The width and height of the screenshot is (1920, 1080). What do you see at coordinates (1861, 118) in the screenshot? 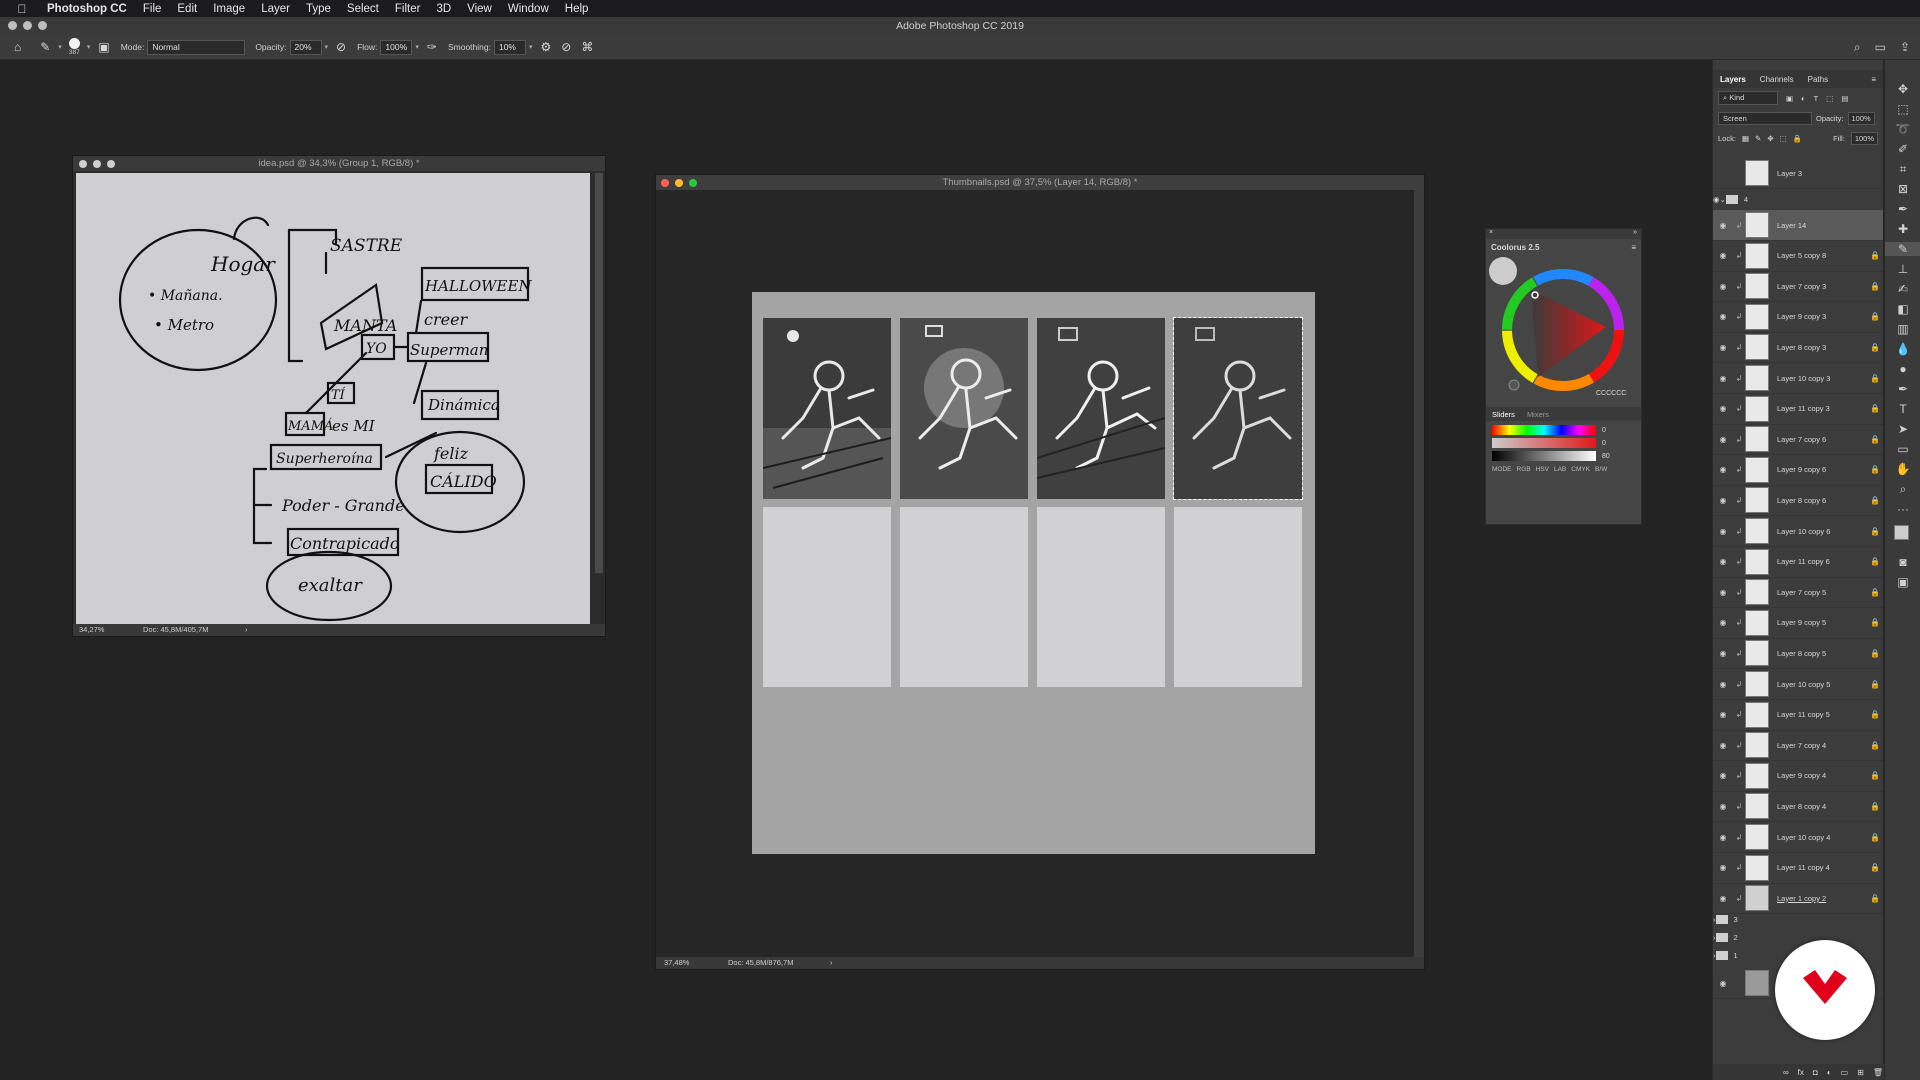
I see `layer-opacity-input: 100%` at bounding box center [1861, 118].